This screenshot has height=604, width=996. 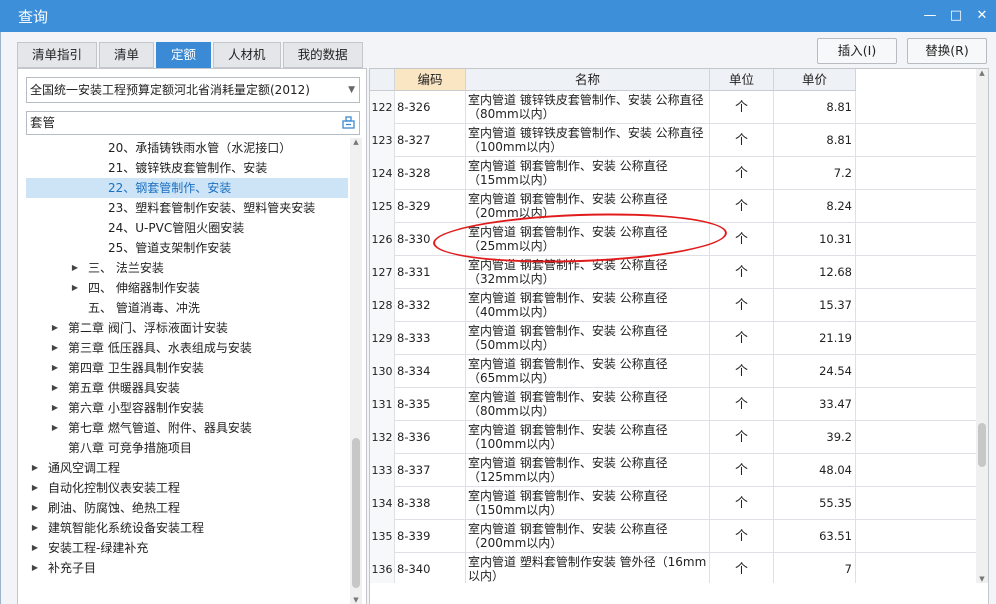 I want to click on table-scrollbar: ▲ ▼, so click(x=982, y=326).